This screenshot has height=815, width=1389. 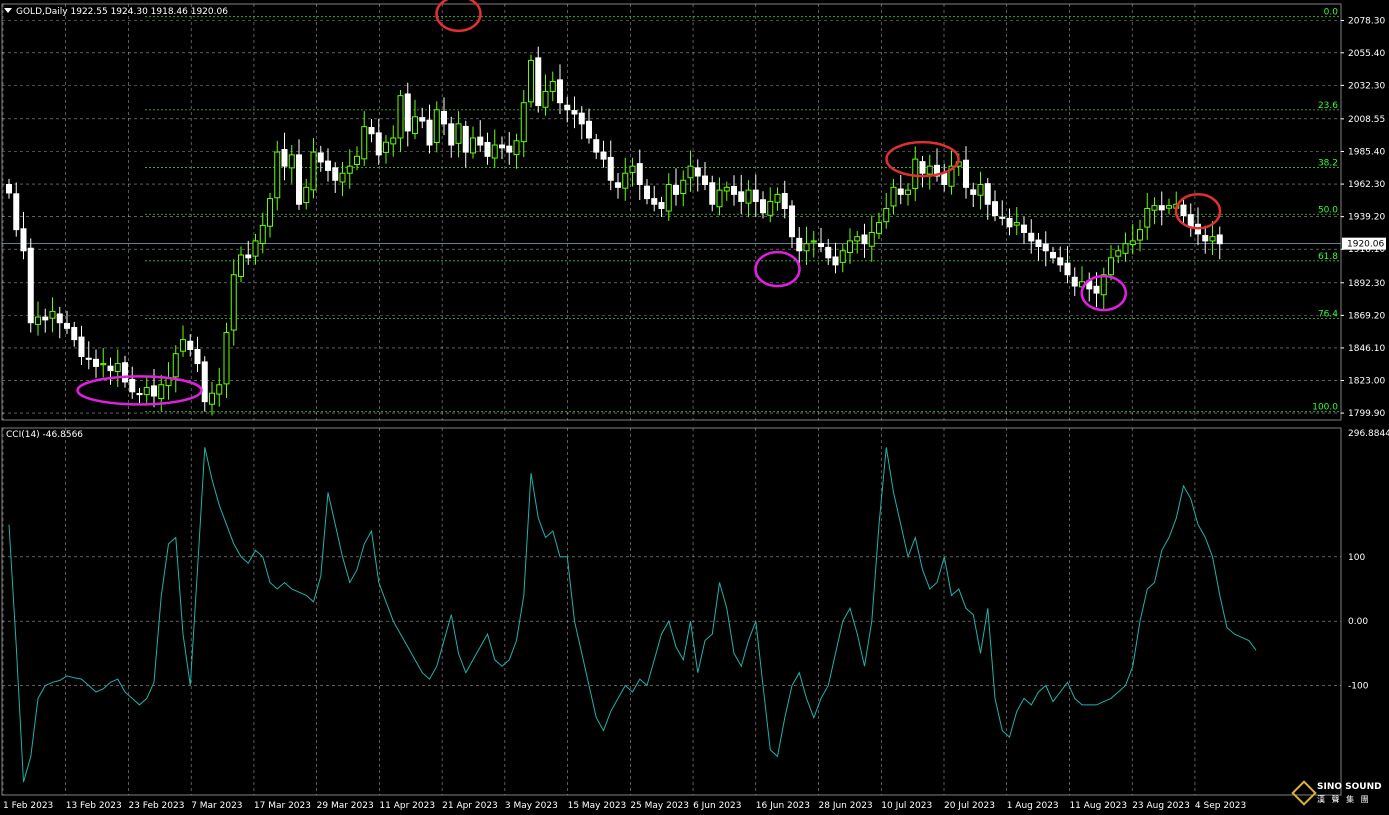 I want to click on date-tick-label: 23 Feb 2023, so click(x=156, y=806).